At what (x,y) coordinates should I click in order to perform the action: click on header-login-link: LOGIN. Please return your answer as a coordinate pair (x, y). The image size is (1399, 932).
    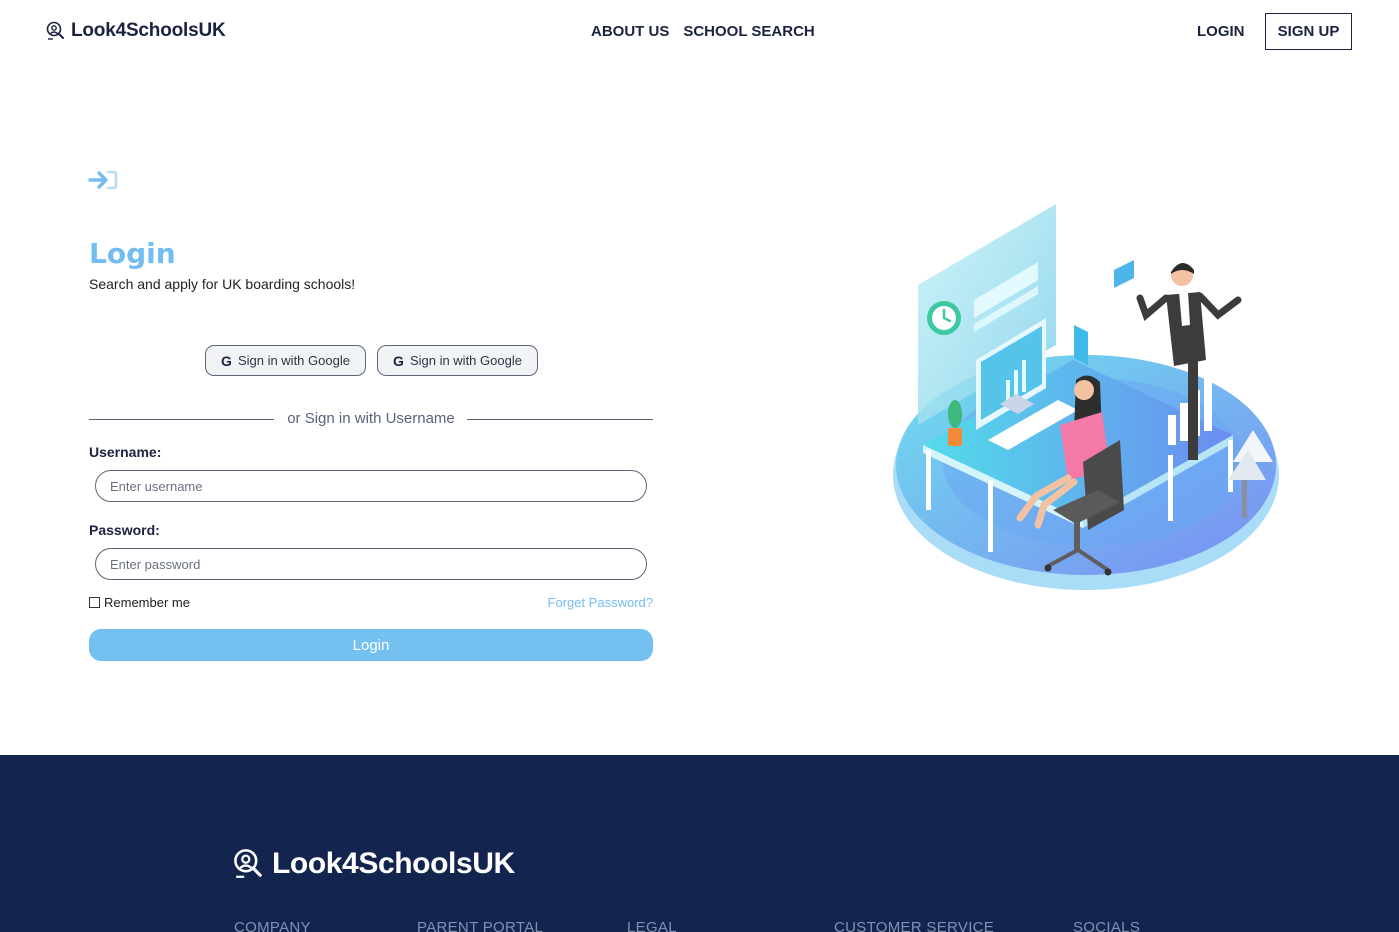
    Looking at the image, I should click on (1221, 31).